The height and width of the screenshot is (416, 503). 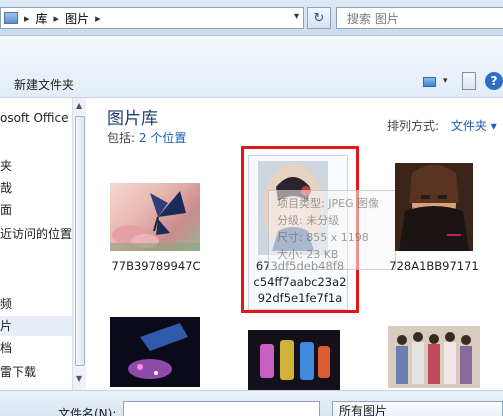 I want to click on scrollbar-thumb, so click(x=80, y=241).